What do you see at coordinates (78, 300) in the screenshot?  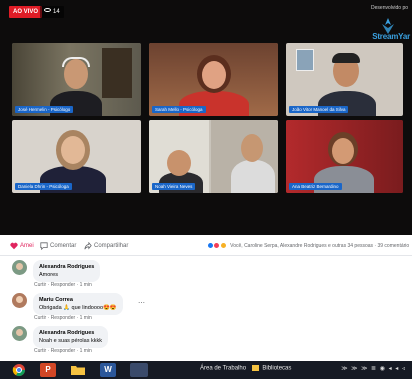 I see `comment-author: Mariu Correa` at bounding box center [78, 300].